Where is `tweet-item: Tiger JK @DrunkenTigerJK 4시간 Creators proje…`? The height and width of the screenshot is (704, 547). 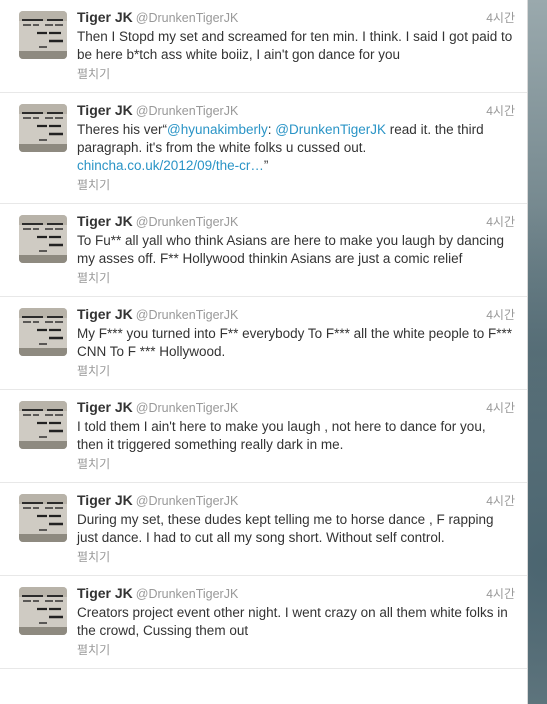 tweet-item: Tiger JK @DrunkenTigerJK 4시간 Creators proje… is located at coordinates (263, 622).